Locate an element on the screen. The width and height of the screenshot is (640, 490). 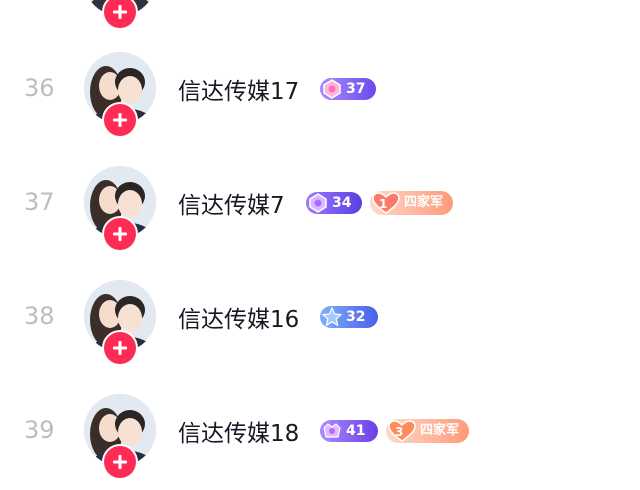
level-number: 37 is located at coordinates (356, 89).